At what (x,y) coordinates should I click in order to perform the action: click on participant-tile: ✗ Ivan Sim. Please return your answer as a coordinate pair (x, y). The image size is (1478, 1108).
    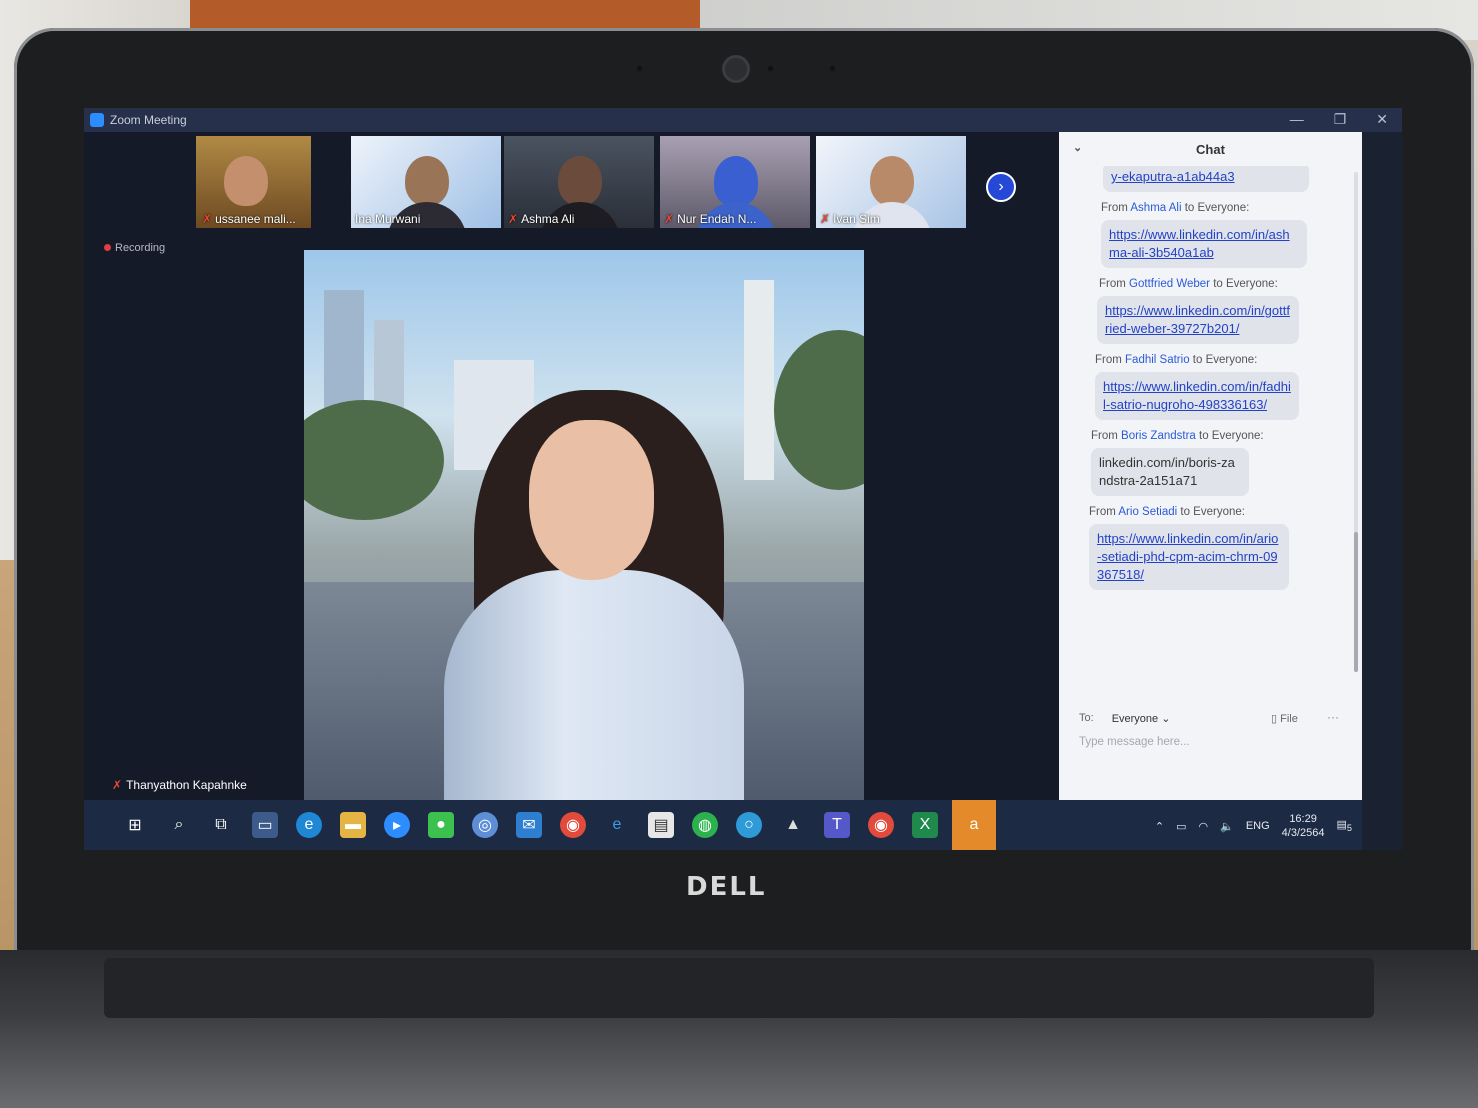
    Looking at the image, I should click on (891, 182).